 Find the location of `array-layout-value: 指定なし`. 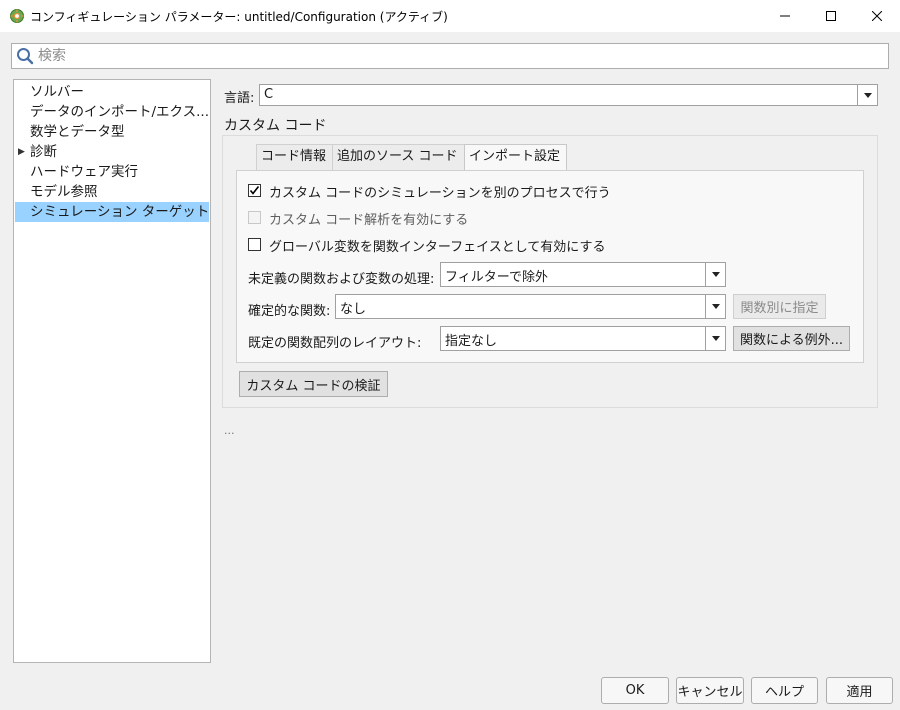

array-layout-value: 指定なし is located at coordinates (471, 341).